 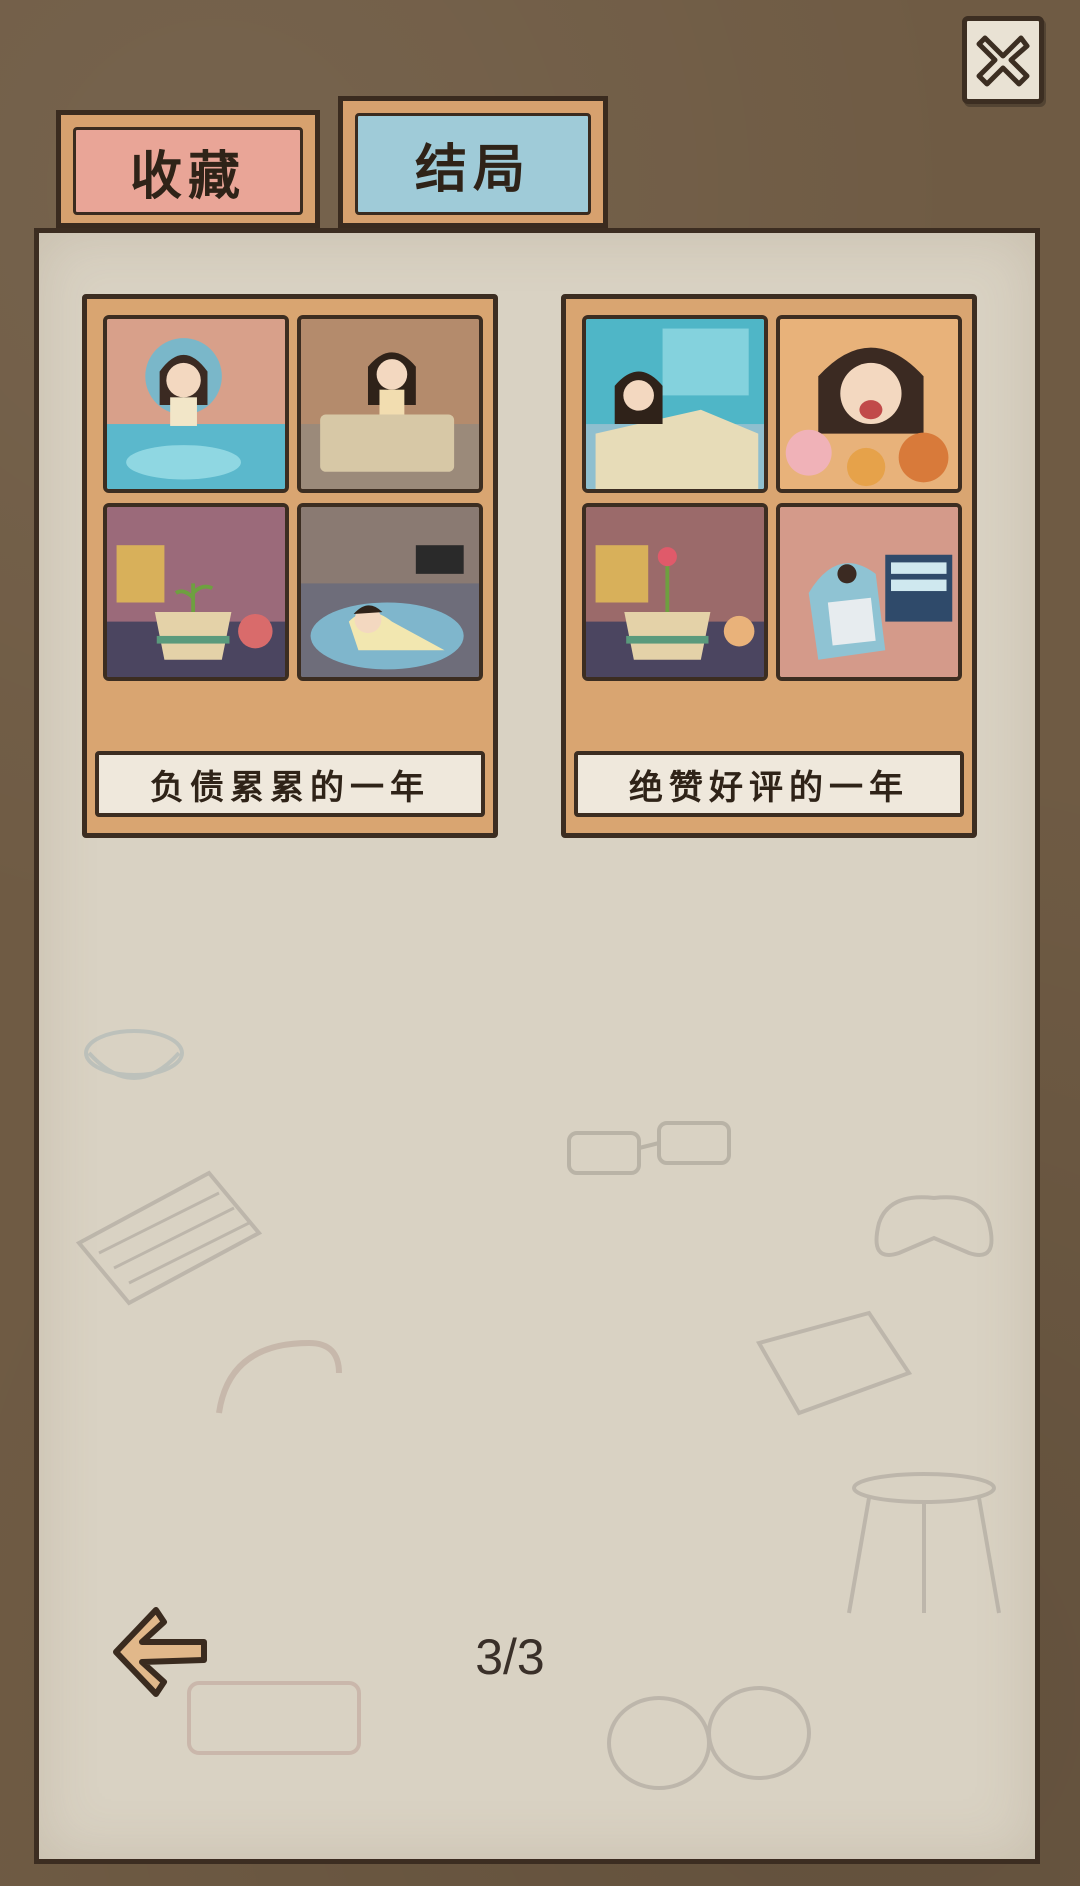 What do you see at coordinates (769, 784) in the screenshot?
I see `ending-2-title: 绝赞好评的一年` at bounding box center [769, 784].